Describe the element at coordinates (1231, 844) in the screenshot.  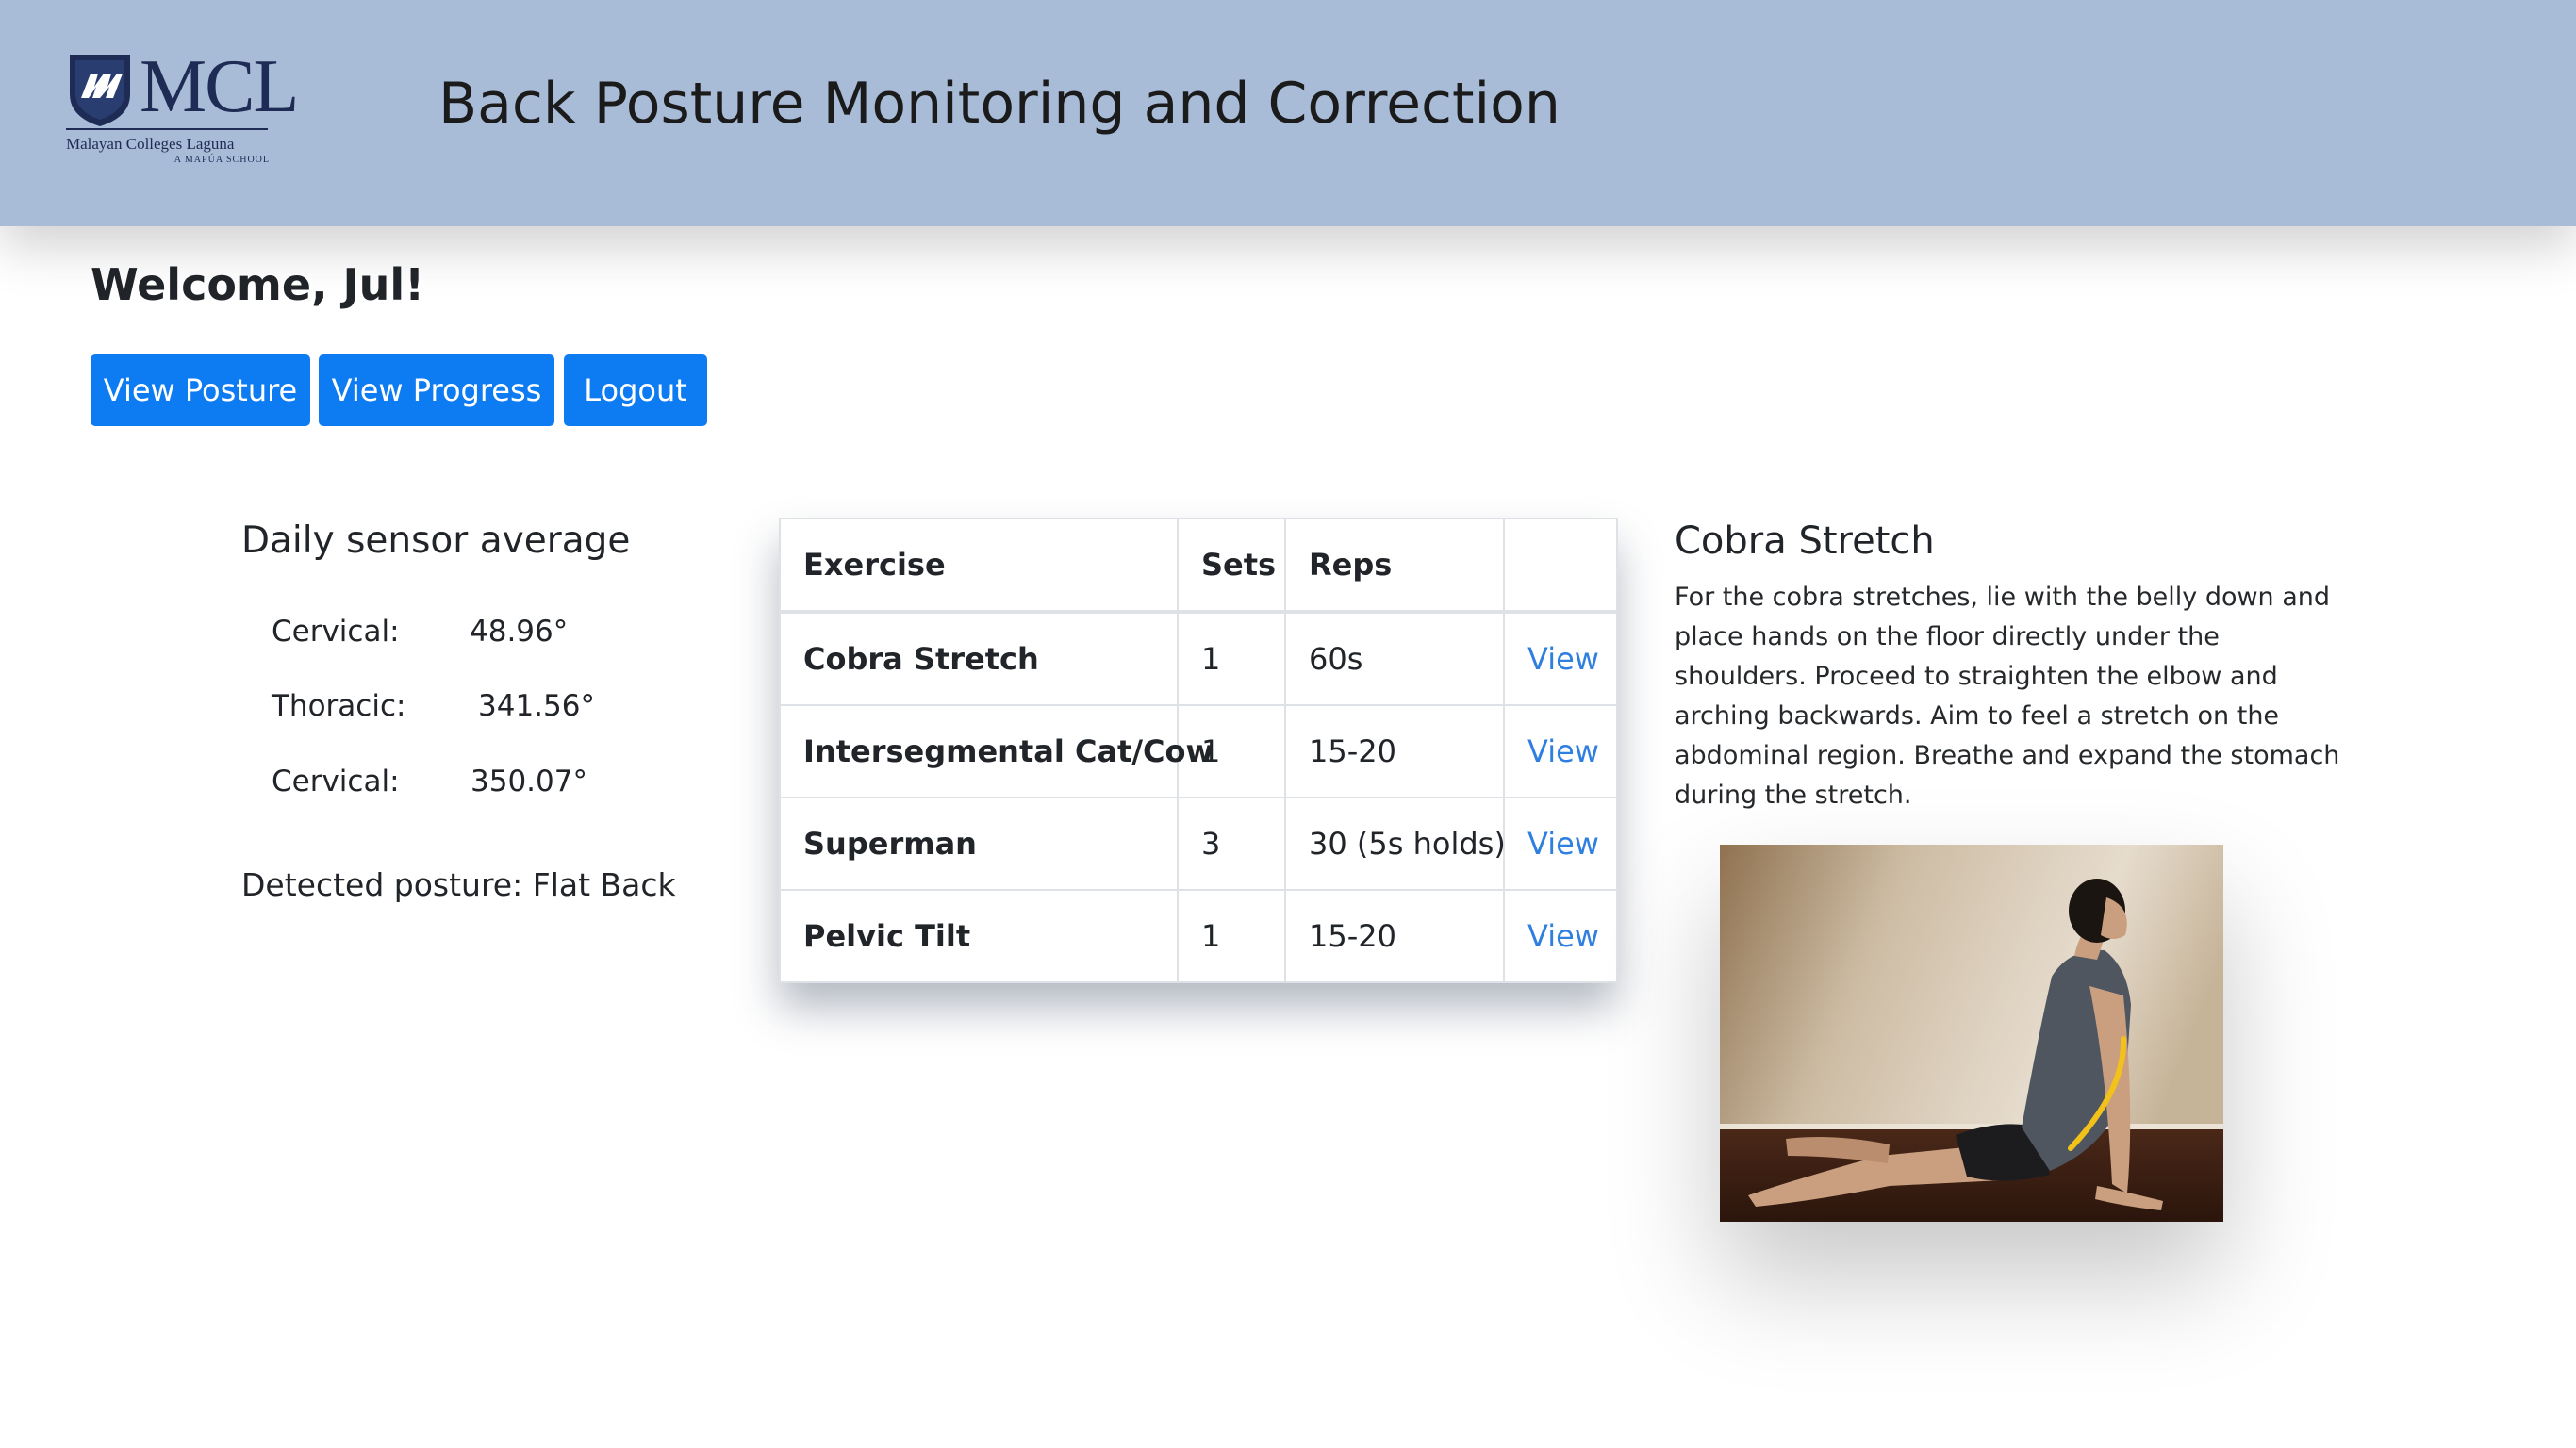
I see `exercise-sets: 3` at that location.